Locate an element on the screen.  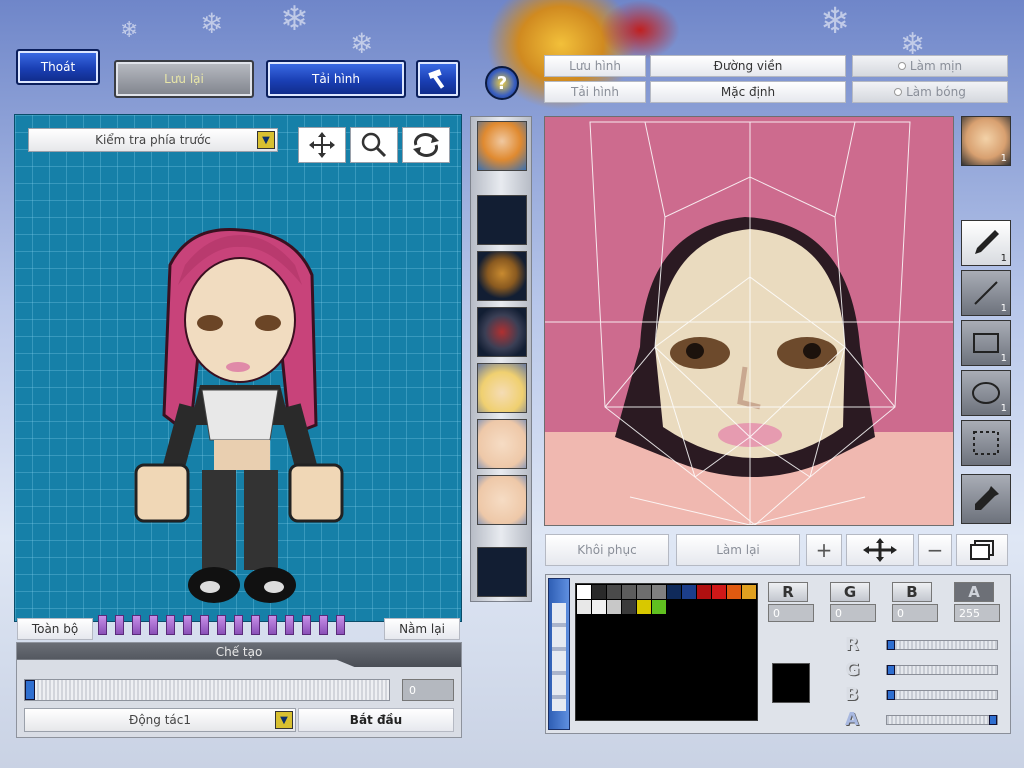
thumb-empty is located at coordinates (502, 572).